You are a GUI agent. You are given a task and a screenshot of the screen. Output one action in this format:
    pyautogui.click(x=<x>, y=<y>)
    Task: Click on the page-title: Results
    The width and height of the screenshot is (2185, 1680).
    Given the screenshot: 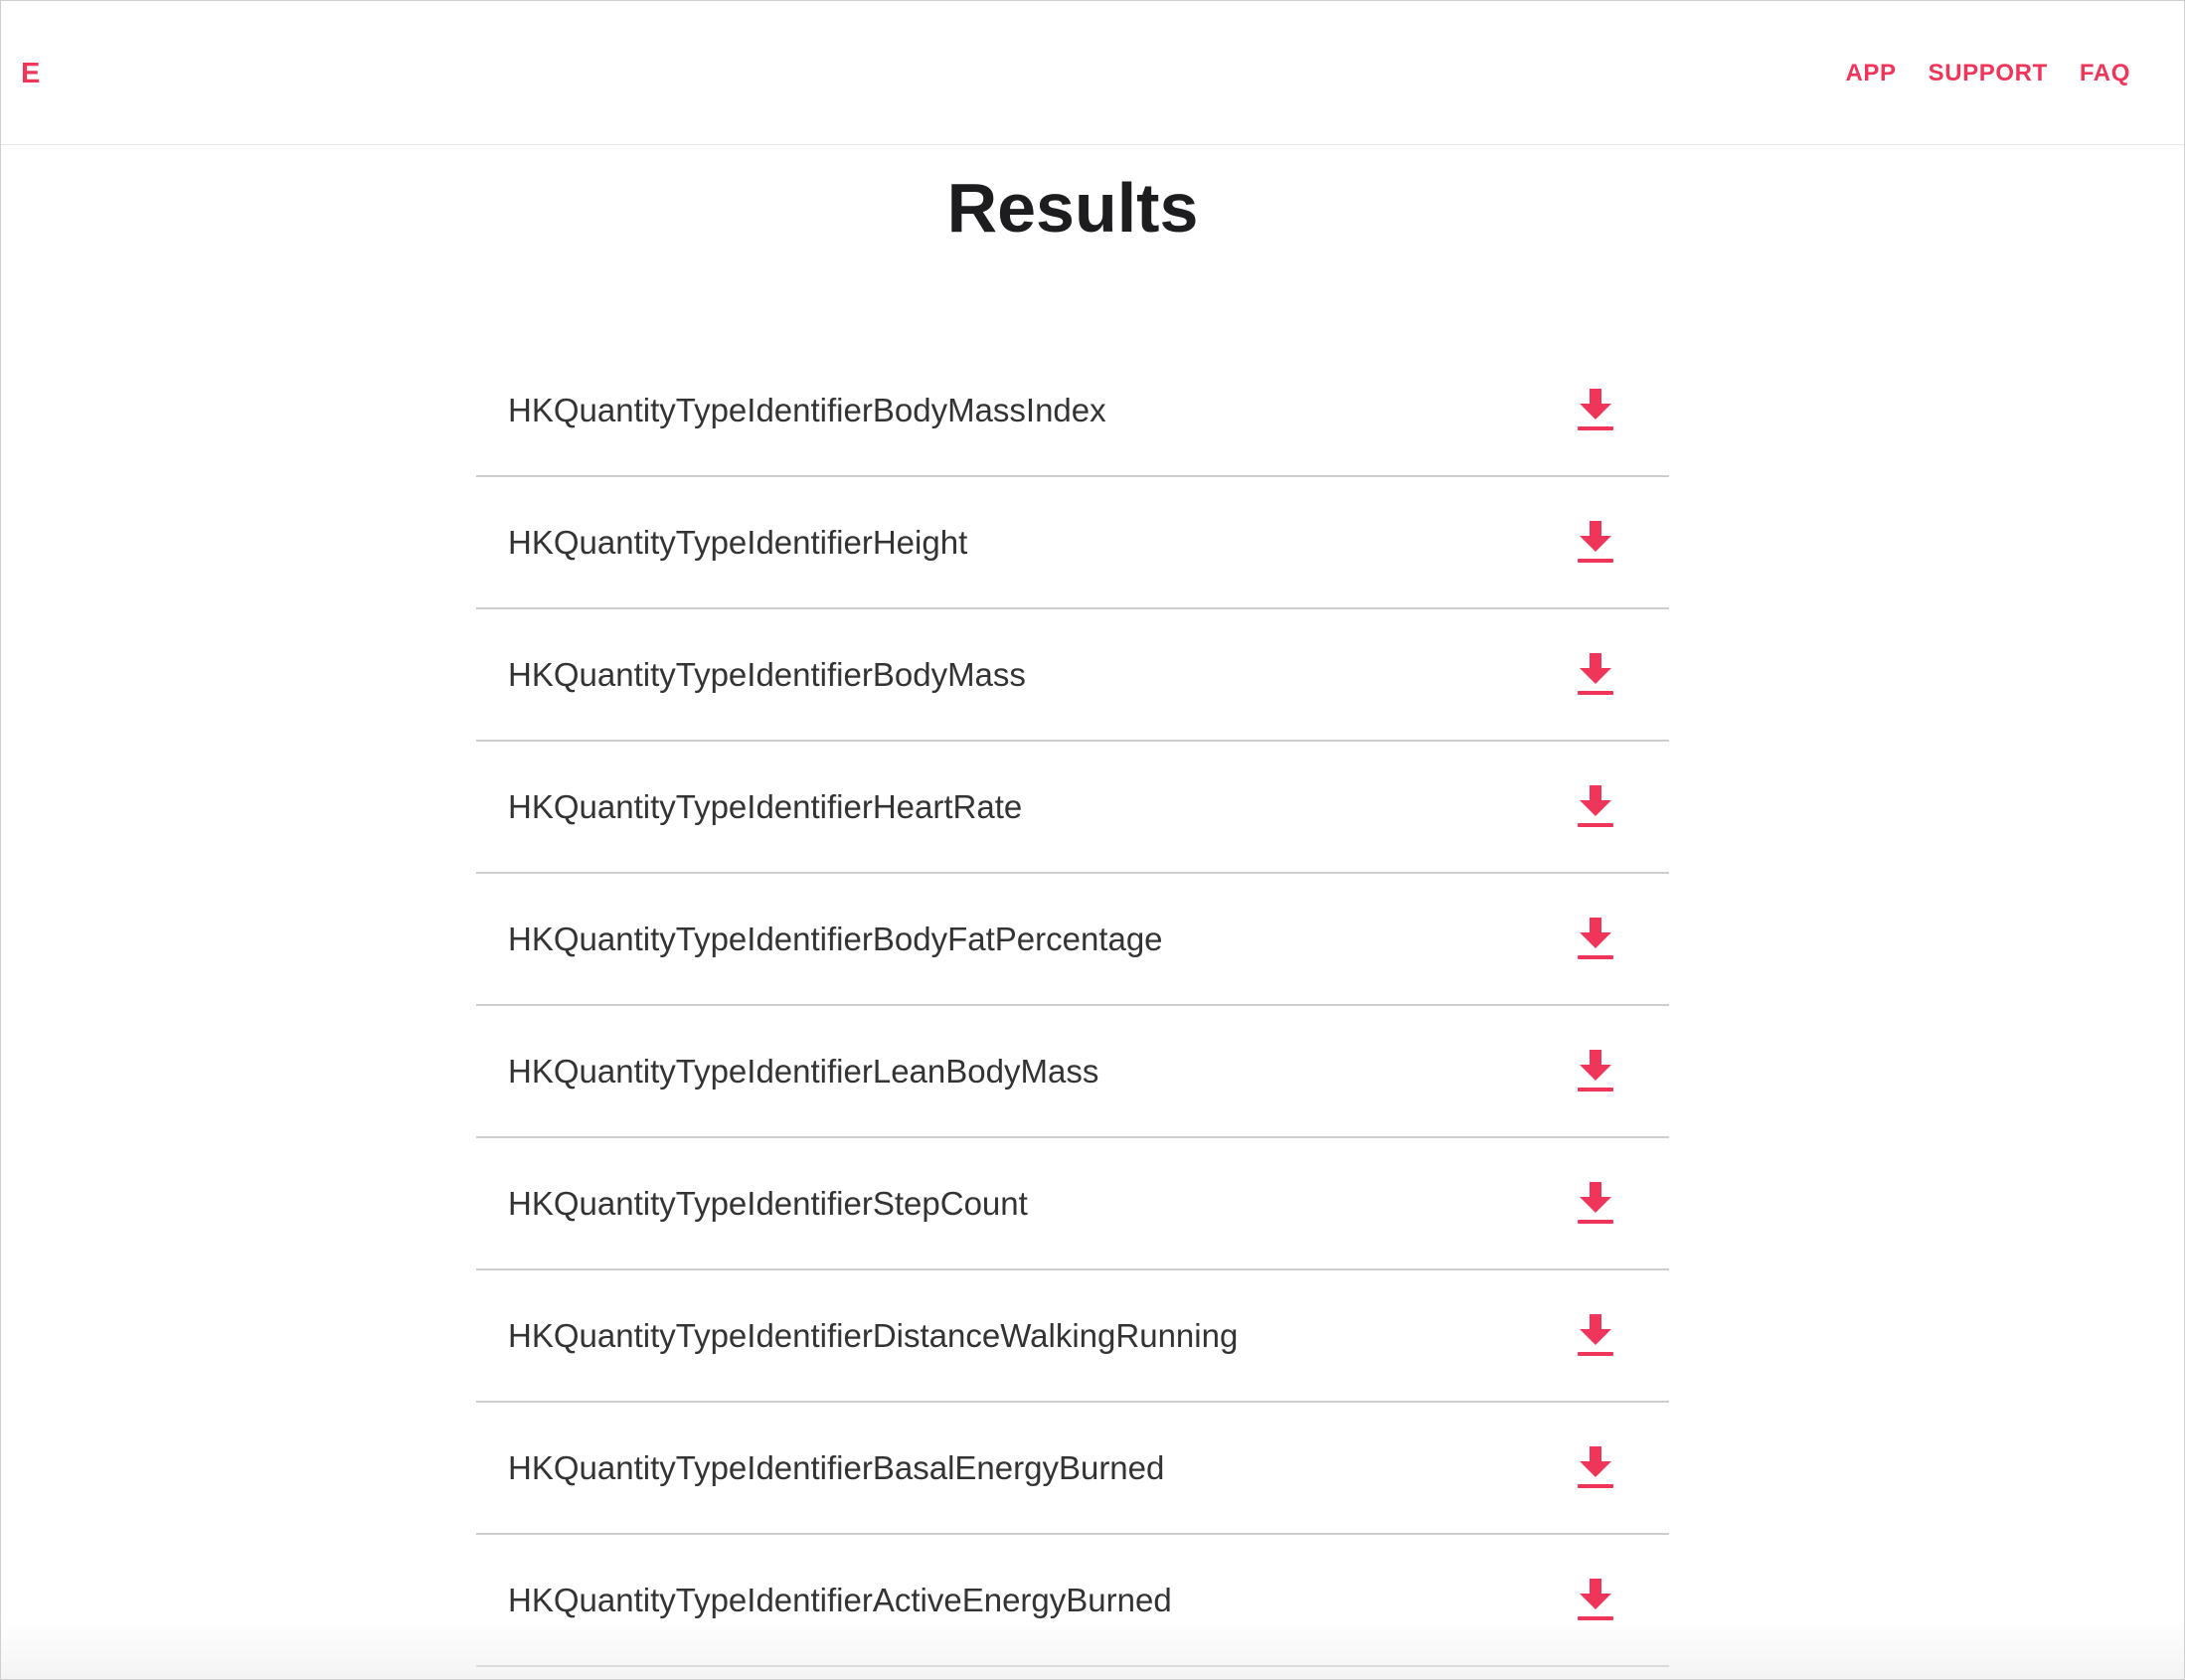 What is the action you would take?
    pyautogui.click(x=1073, y=208)
    